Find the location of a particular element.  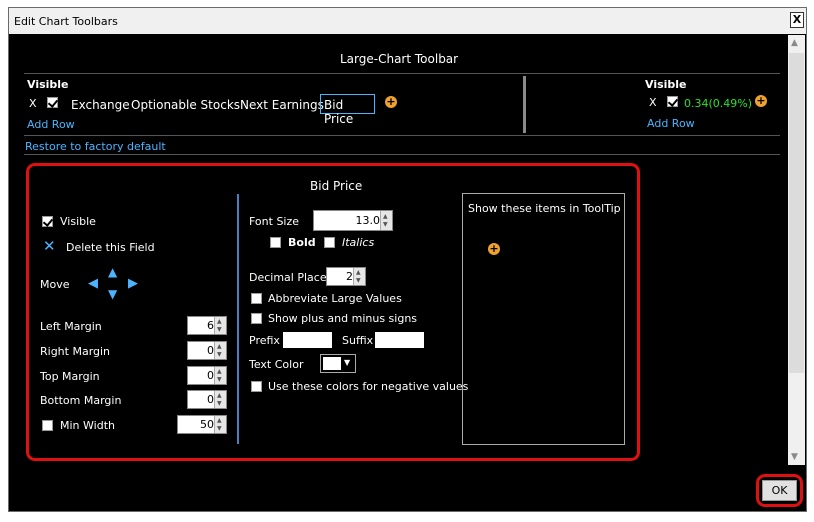

ok-button: OK is located at coordinates (779, 490).